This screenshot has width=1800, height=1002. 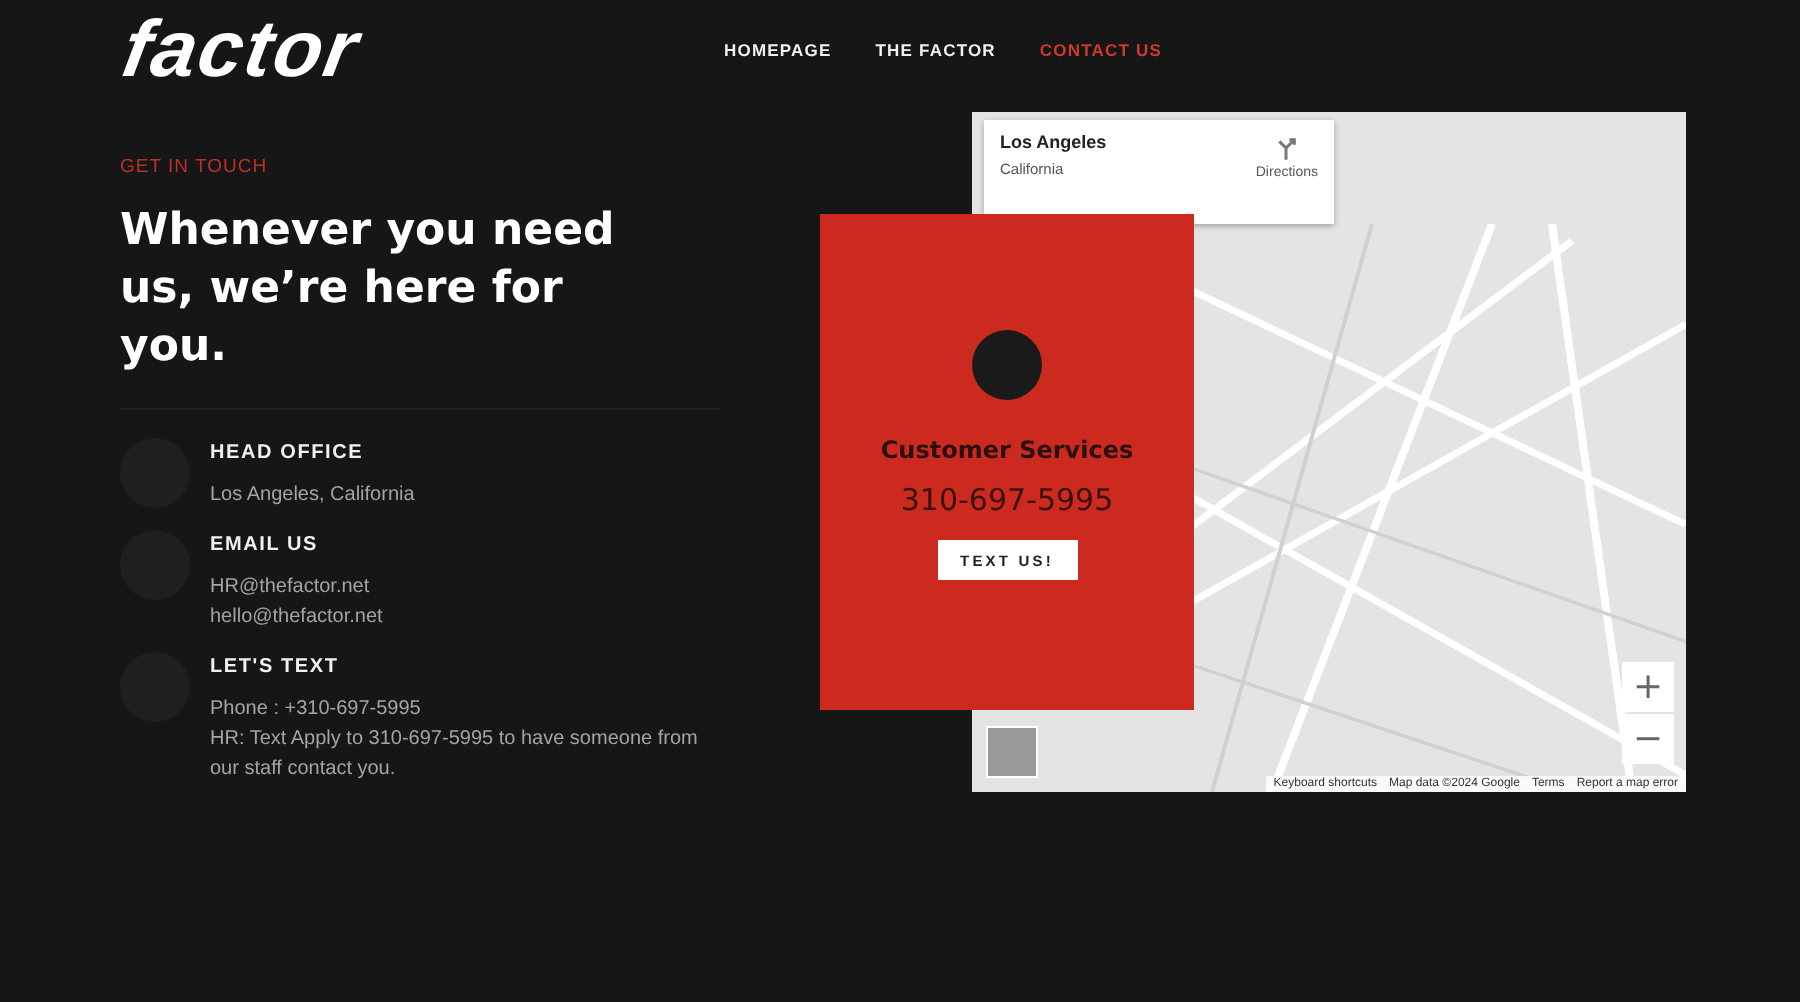 What do you see at coordinates (1007, 450) in the screenshot?
I see `card-title: Customer Services` at bounding box center [1007, 450].